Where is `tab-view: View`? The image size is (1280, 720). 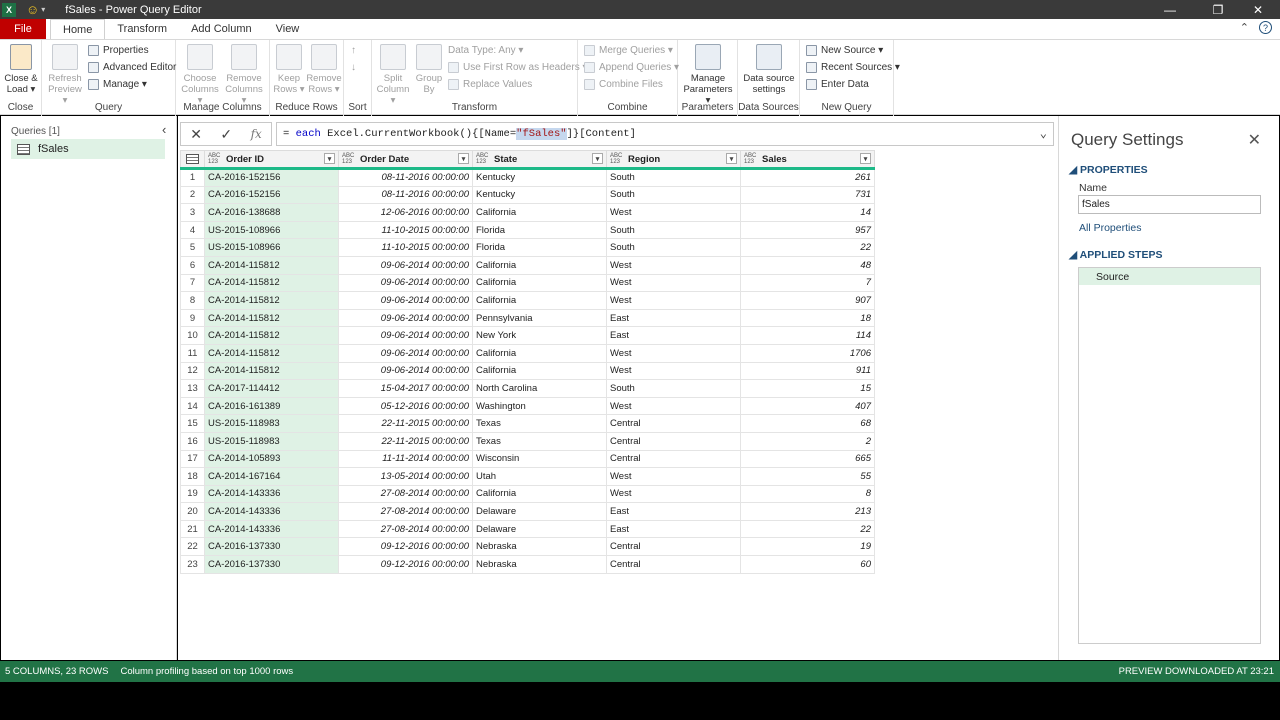
tab-view: View is located at coordinates (288, 29).